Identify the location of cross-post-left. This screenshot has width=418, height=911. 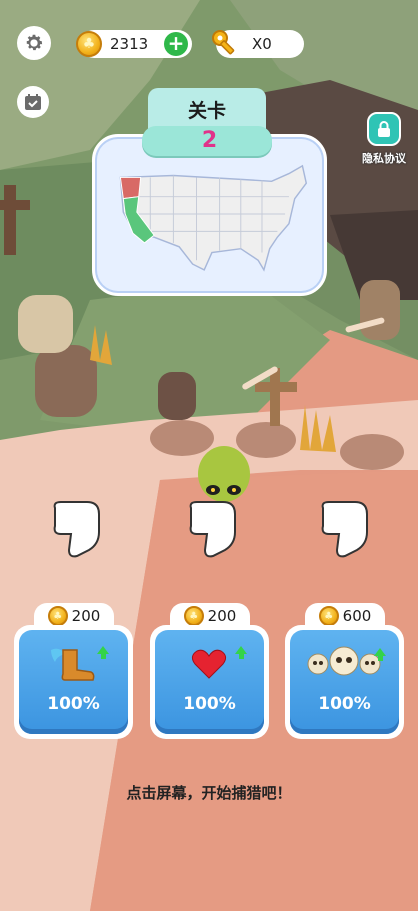
(10, 220).